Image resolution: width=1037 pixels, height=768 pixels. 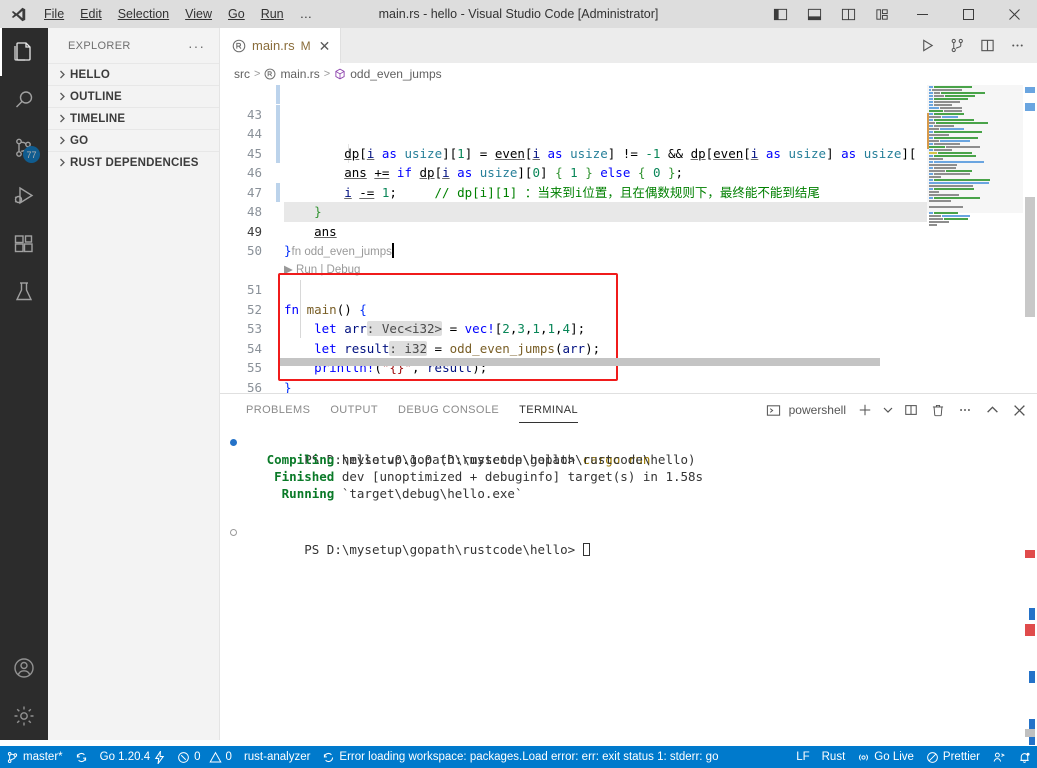 What do you see at coordinates (1030, 257) in the screenshot?
I see `editor-scrollbar-thumb` at bounding box center [1030, 257].